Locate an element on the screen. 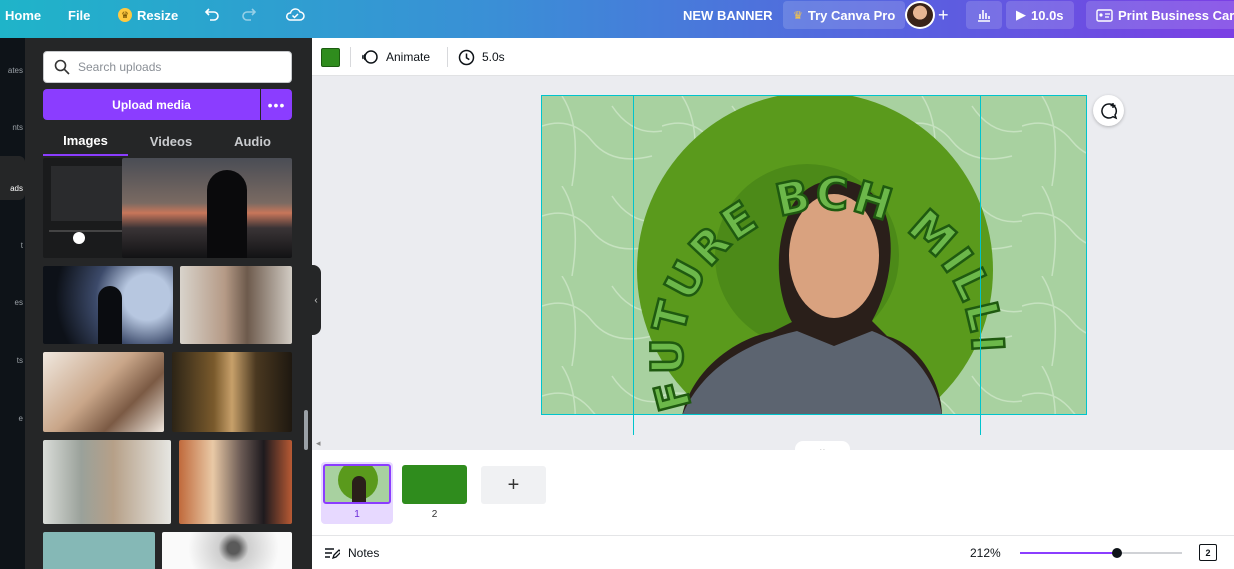 This screenshot has height=569, width=1234. animate-button: Animate is located at coordinates (395, 57).